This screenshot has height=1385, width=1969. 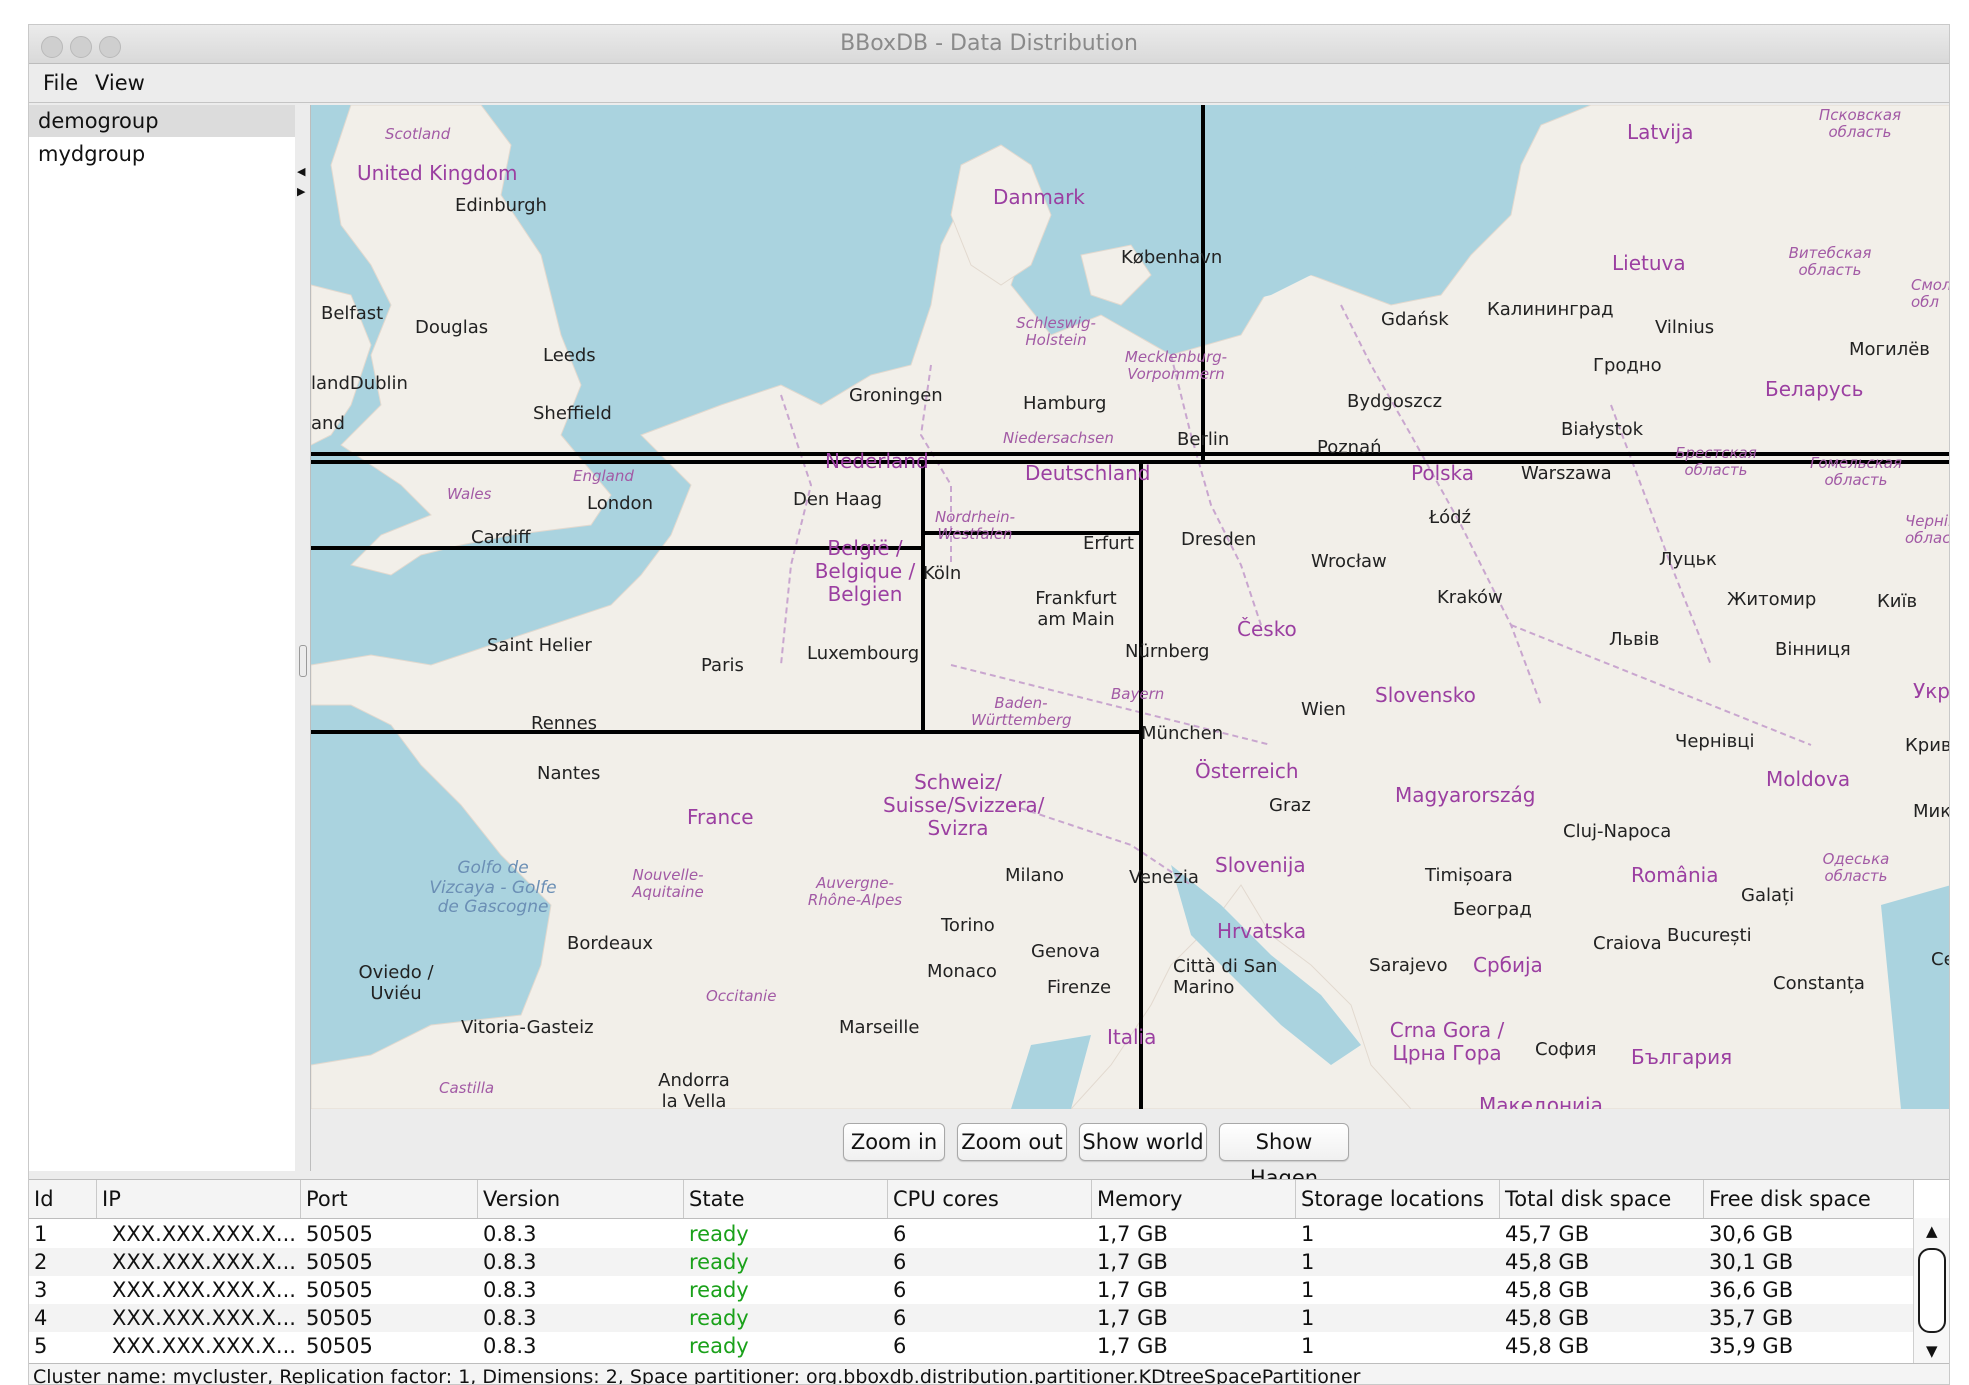 I want to click on menu-file: File, so click(x=60, y=83).